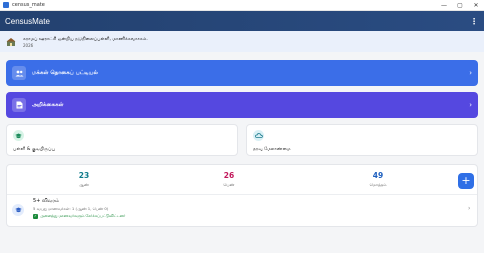 The height and width of the screenshot is (253, 484). What do you see at coordinates (19, 105) in the screenshot?
I see `document-icon` at bounding box center [19, 105].